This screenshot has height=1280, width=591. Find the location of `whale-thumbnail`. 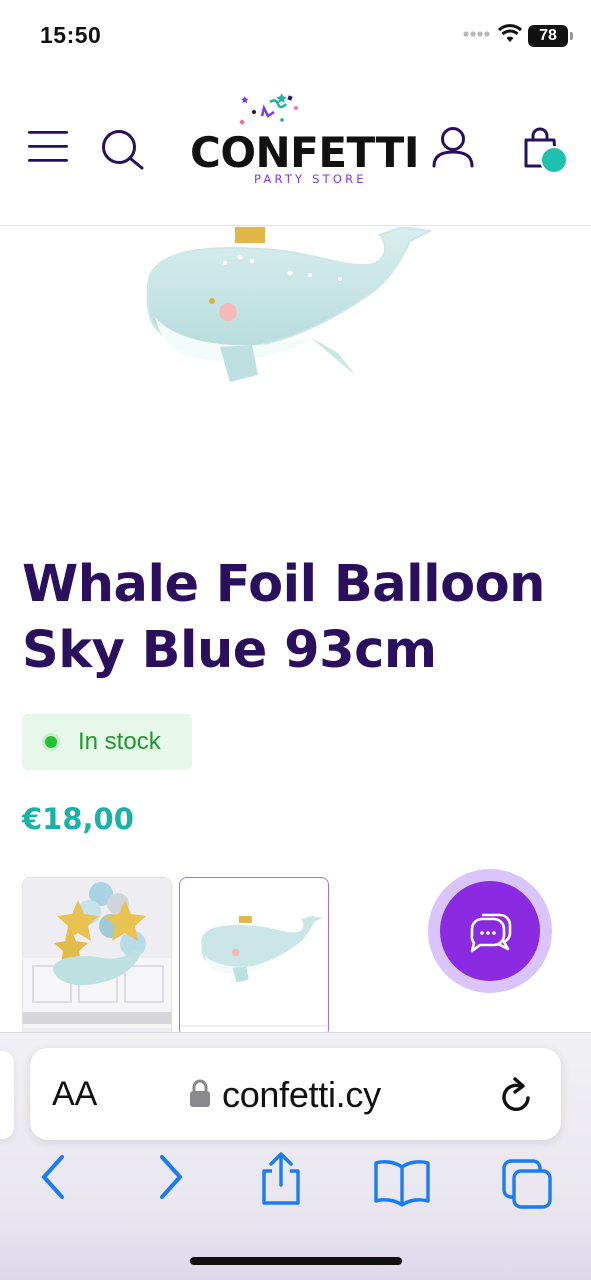

whale-thumbnail is located at coordinates (254, 957).